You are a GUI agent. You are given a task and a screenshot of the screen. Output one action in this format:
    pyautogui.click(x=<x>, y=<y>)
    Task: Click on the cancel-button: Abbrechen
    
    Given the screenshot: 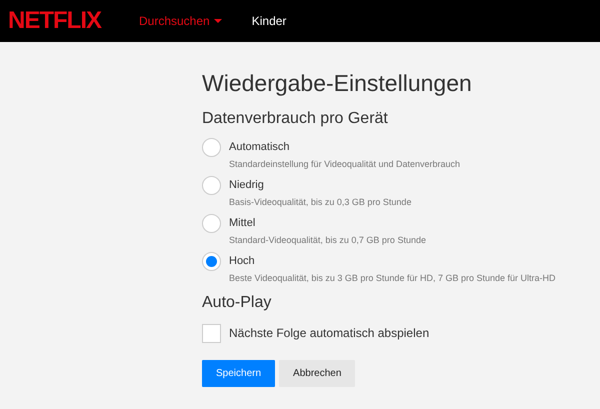 What is the action you would take?
    pyautogui.click(x=317, y=373)
    